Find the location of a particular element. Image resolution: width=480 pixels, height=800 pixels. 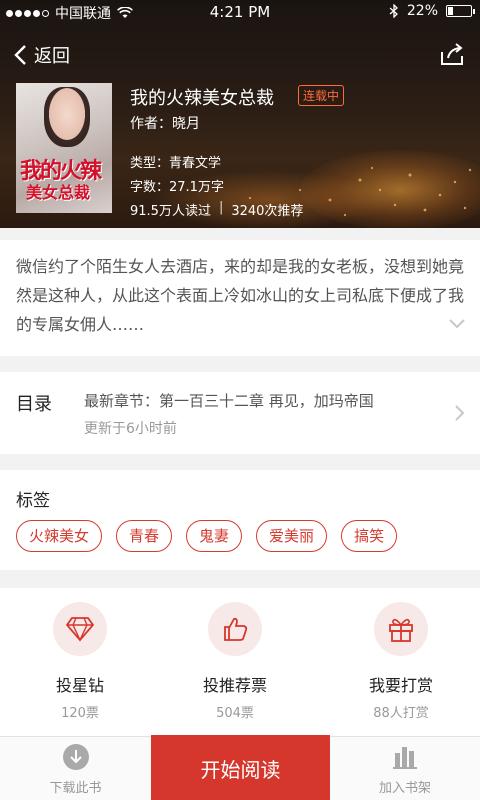

vote-diamond-button: 投星钻 120票 is located at coordinates (80, 661).